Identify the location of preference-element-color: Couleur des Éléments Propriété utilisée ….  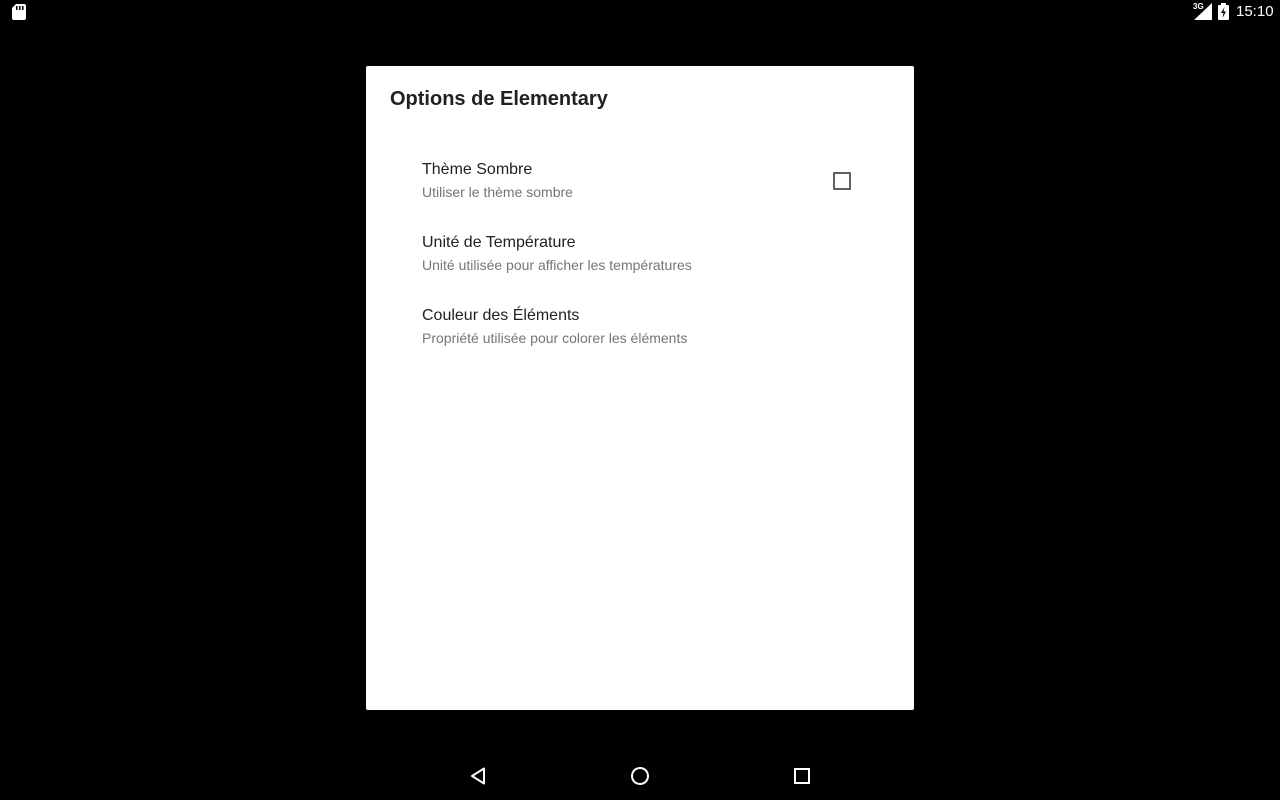
(640, 320).